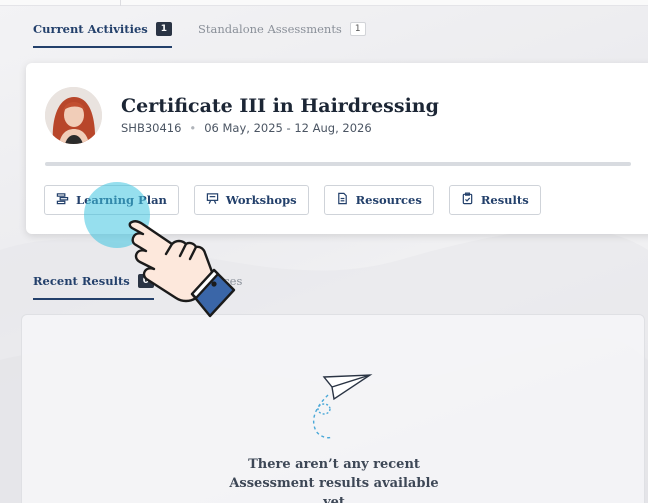 This screenshot has height=503, width=648. What do you see at coordinates (81, 281) in the screenshot?
I see `tab-label: Recent Results` at bounding box center [81, 281].